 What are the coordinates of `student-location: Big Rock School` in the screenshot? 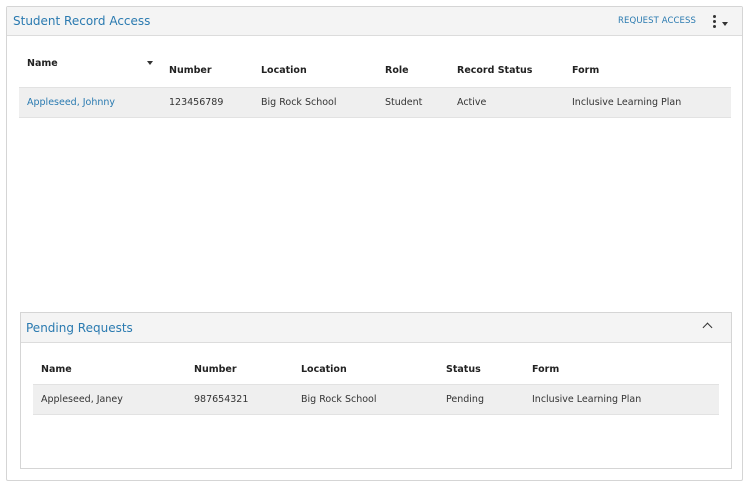 It's located at (315, 102).